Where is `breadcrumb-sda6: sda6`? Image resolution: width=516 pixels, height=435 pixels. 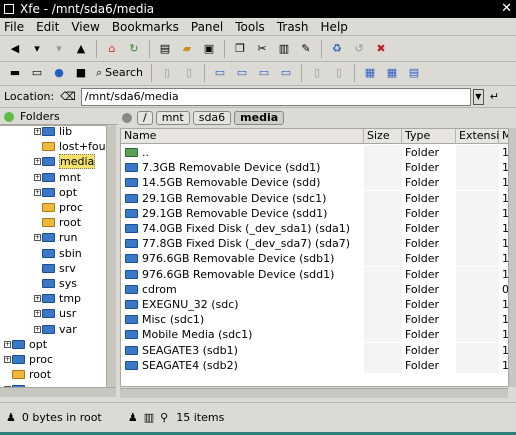 breadcrumb-sda6: sda6 is located at coordinates (212, 118).